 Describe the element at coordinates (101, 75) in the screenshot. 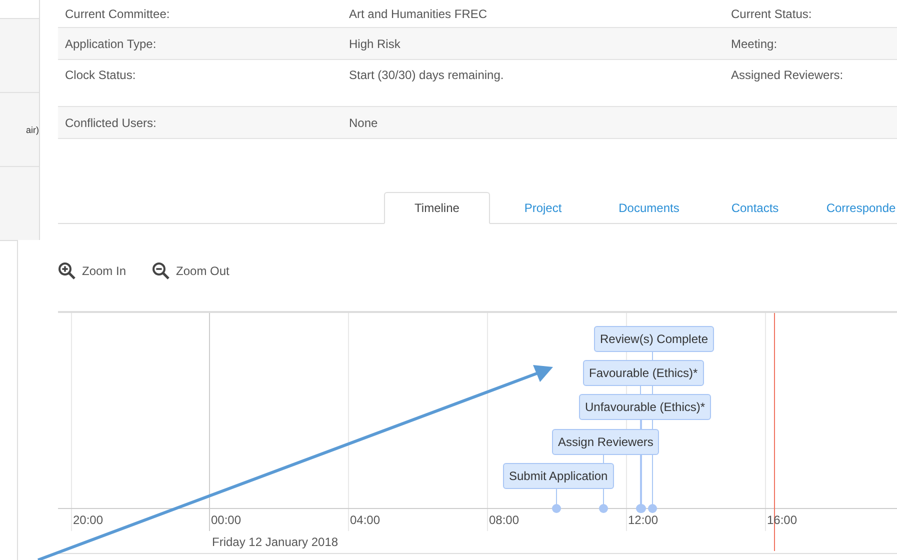

I see `field-label: Clock Status:` at that location.